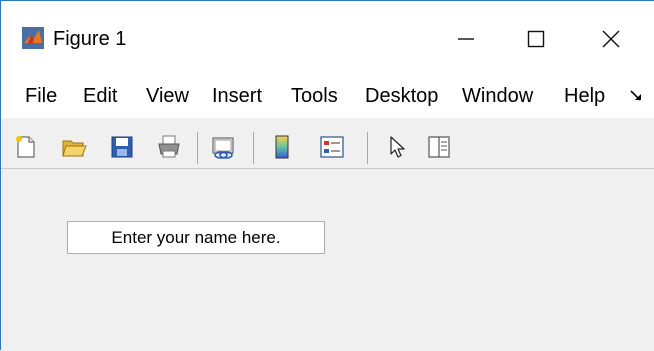  Describe the element at coordinates (100, 96) in the screenshot. I see `menu-edit: Edit` at that location.